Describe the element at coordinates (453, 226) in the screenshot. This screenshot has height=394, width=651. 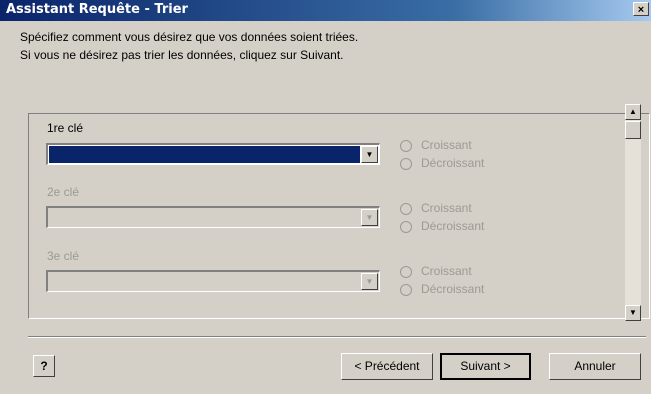
I see `key2-descending-label: Décroissant` at that location.